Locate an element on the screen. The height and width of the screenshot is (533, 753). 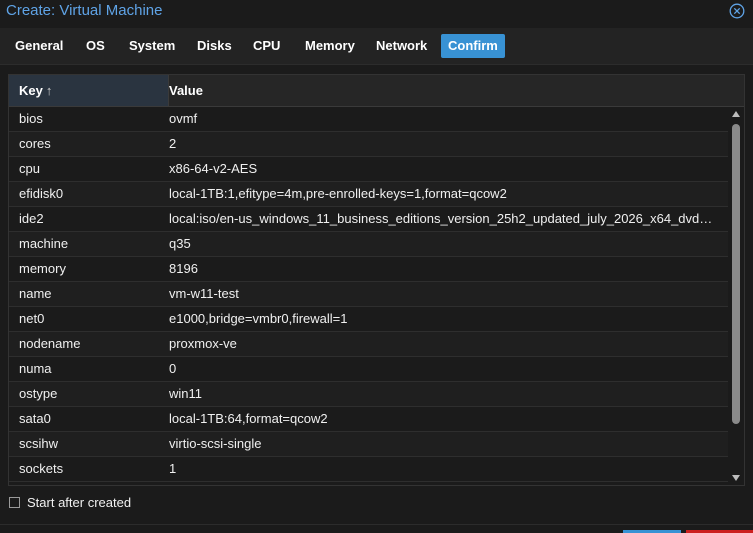
scroll-down-arrow-icon is located at coordinates (736, 478).